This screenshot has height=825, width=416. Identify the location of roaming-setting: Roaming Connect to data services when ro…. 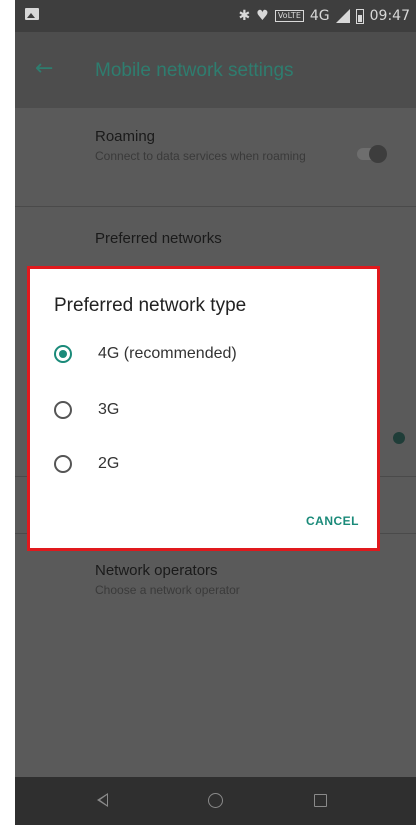
(210, 146).